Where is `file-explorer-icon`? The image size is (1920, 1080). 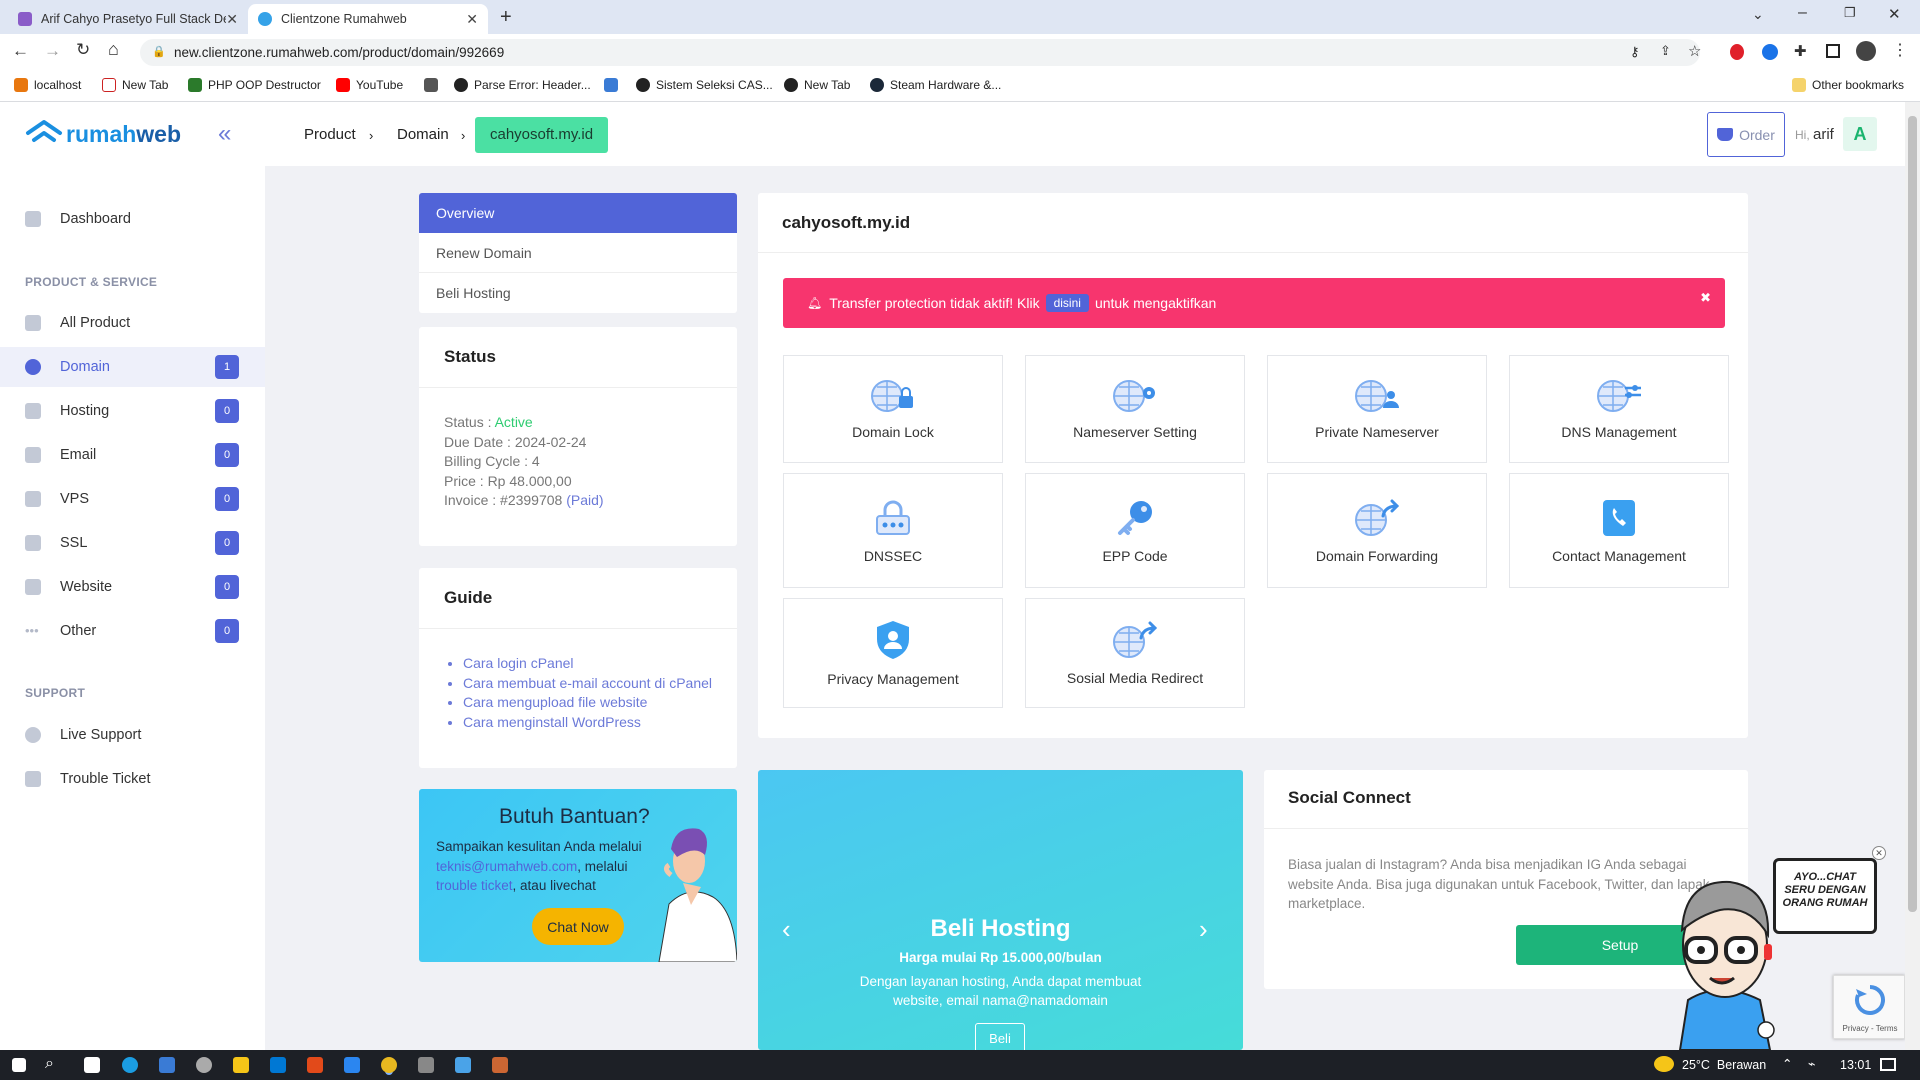 file-explorer-icon is located at coordinates (241, 1065).